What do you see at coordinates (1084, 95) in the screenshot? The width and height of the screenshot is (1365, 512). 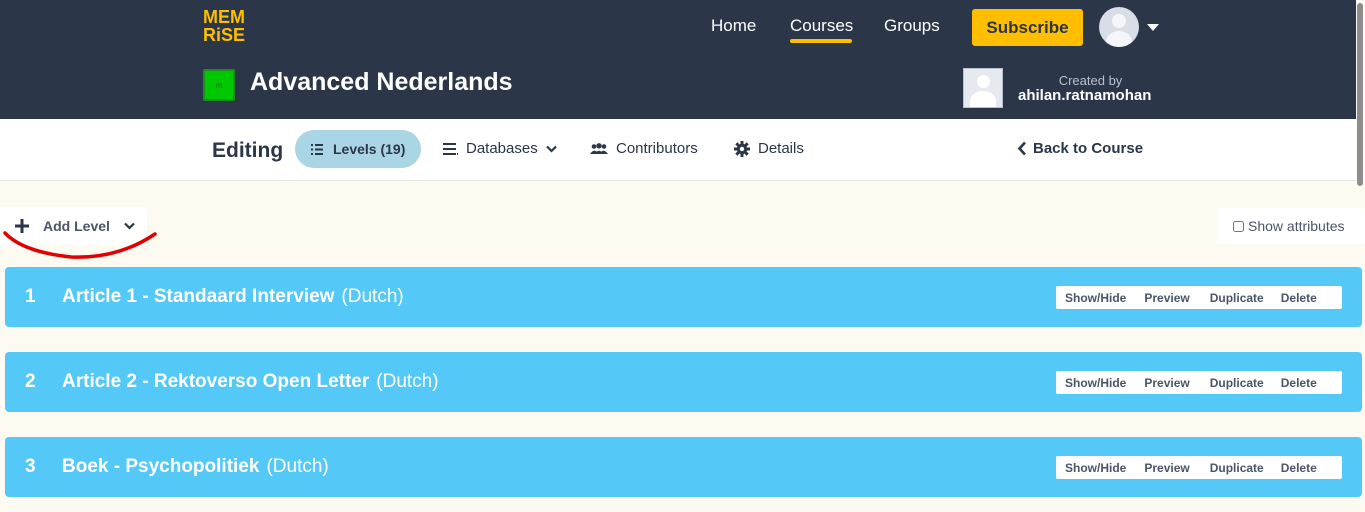 I see `creator-name-link: ahilan.ratnamohan` at bounding box center [1084, 95].